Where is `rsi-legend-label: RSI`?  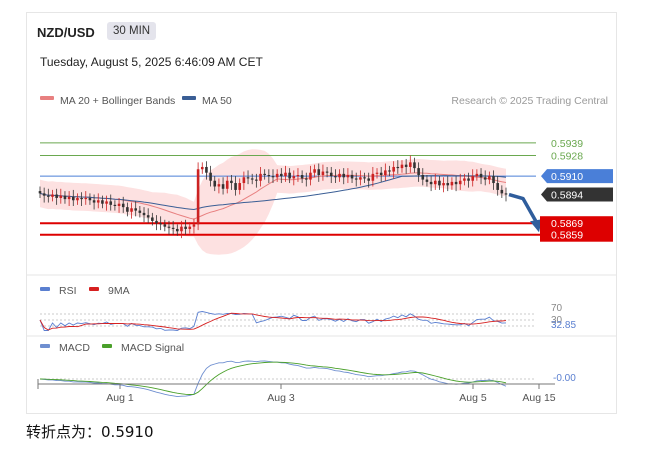
rsi-legend-label: RSI is located at coordinates (68, 291).